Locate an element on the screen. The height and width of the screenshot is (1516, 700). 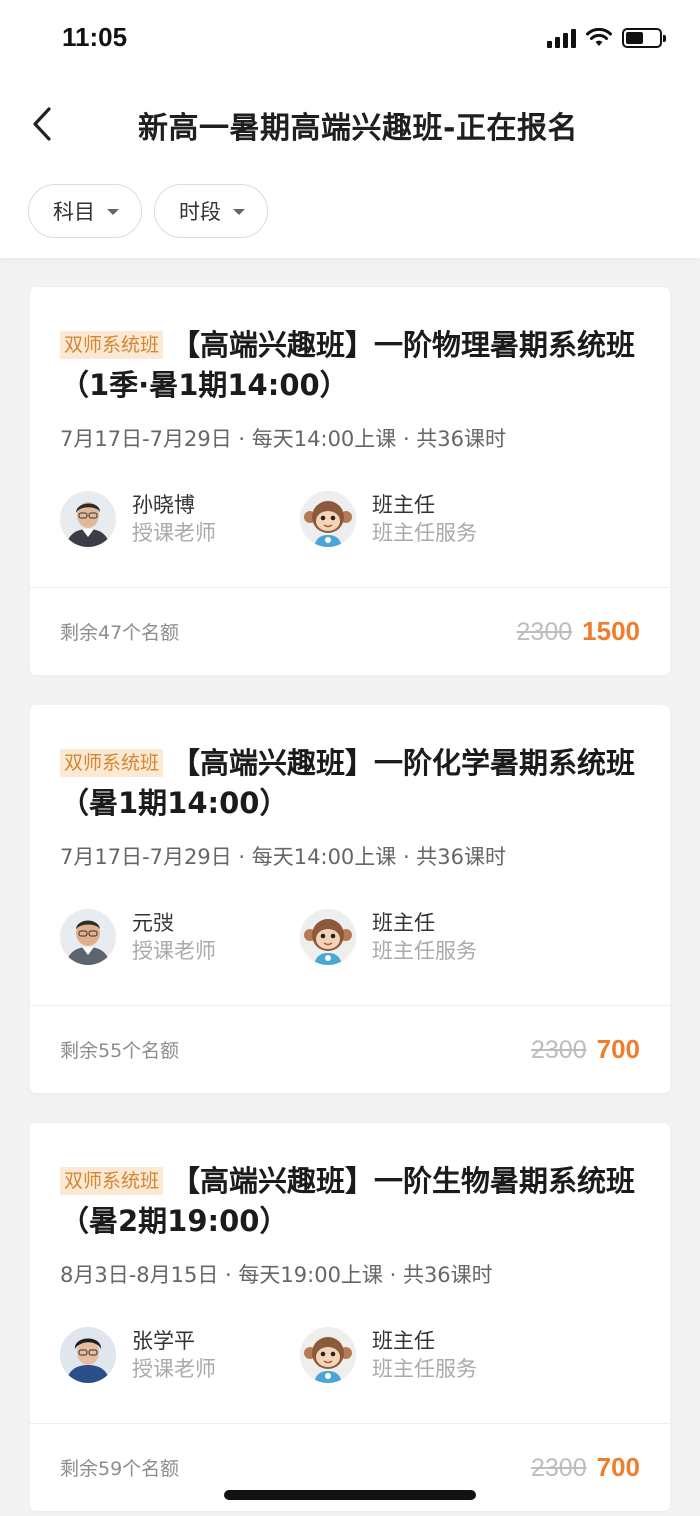
status-icons is located at coordinates (606, 38).